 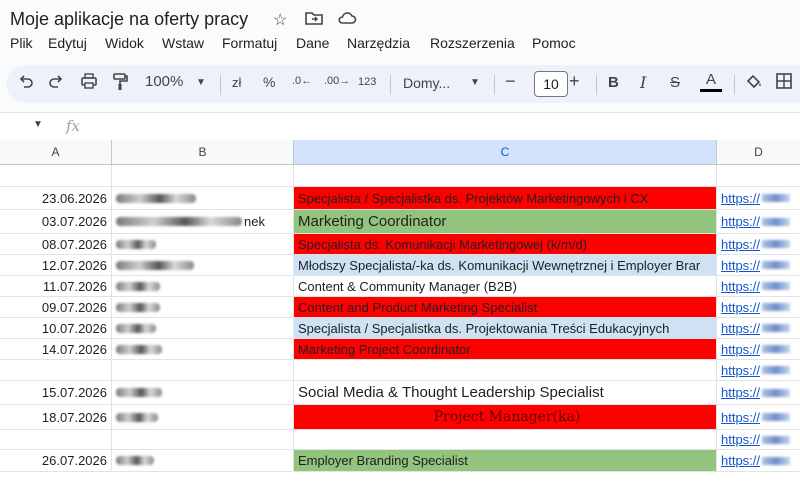 What do you see at coordinates (758, 152) in the screenshot?
I see `column-header-d: D` at bounding box center [758, 152].